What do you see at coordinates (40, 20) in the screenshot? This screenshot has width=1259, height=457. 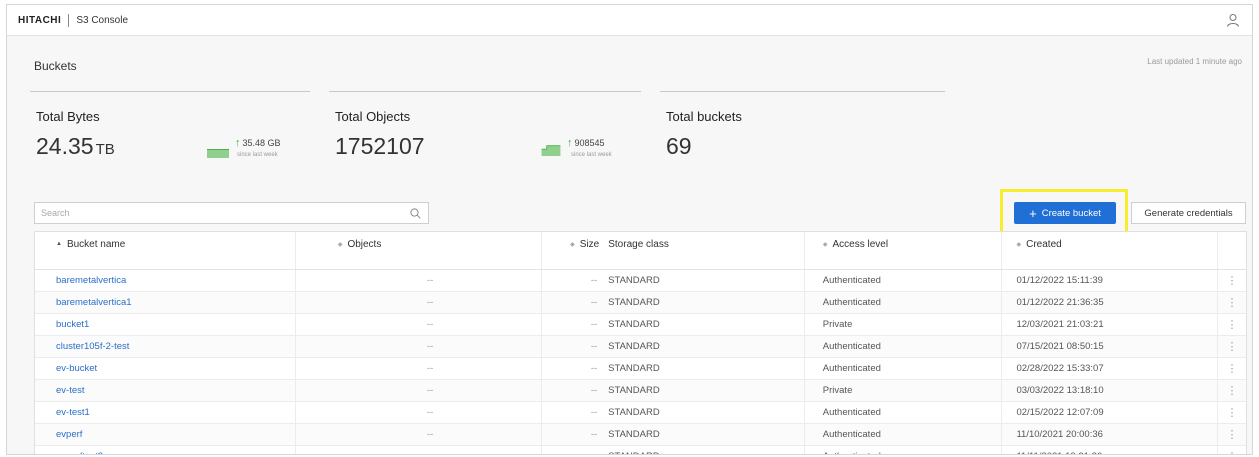 I see `brand-logo: HITACHI` at bounding box center [40, 20].